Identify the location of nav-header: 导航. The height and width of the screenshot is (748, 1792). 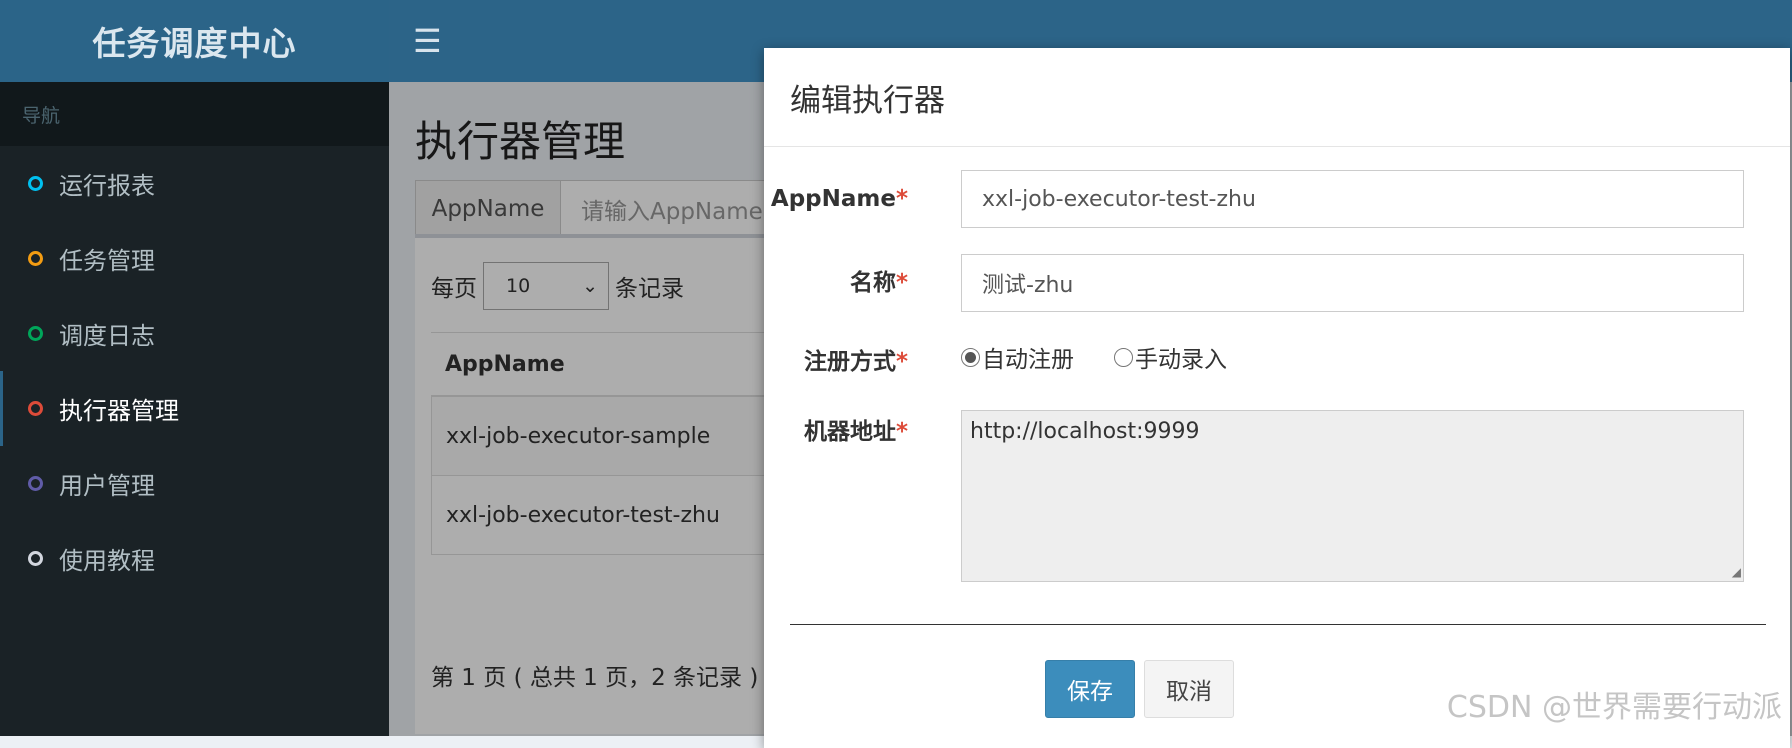
(194, 114).